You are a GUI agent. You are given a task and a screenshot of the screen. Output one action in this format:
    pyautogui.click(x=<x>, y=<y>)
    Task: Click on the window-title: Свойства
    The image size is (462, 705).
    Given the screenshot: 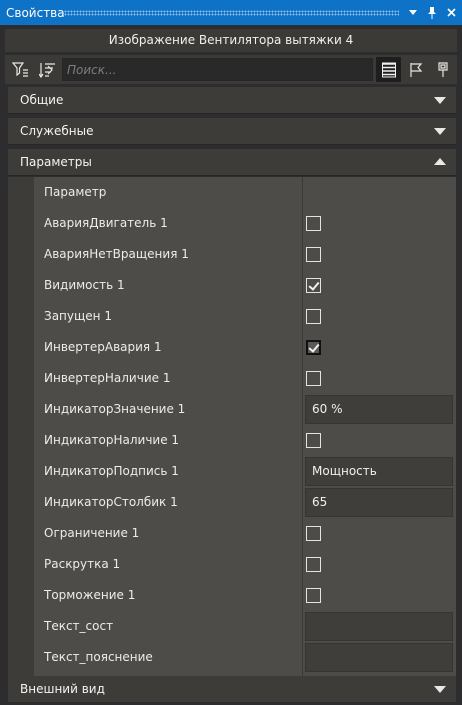 What is the action you would take?
    pyautogui.click(x=35, y=12)
    